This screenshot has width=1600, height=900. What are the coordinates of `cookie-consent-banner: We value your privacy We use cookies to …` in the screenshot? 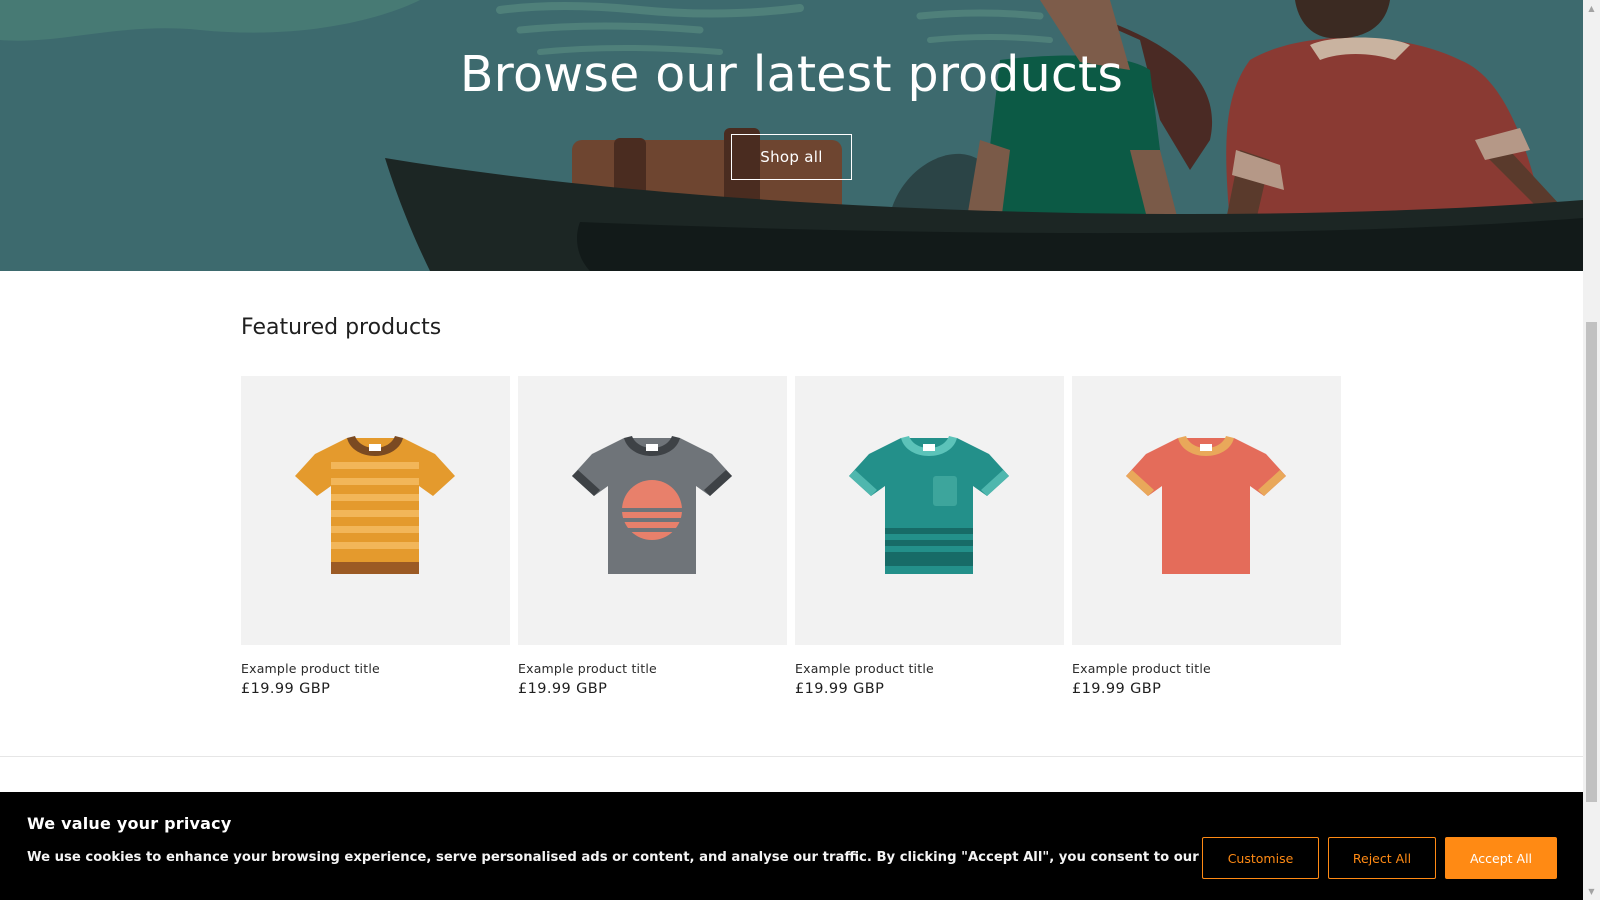 It's located at (791, 846).